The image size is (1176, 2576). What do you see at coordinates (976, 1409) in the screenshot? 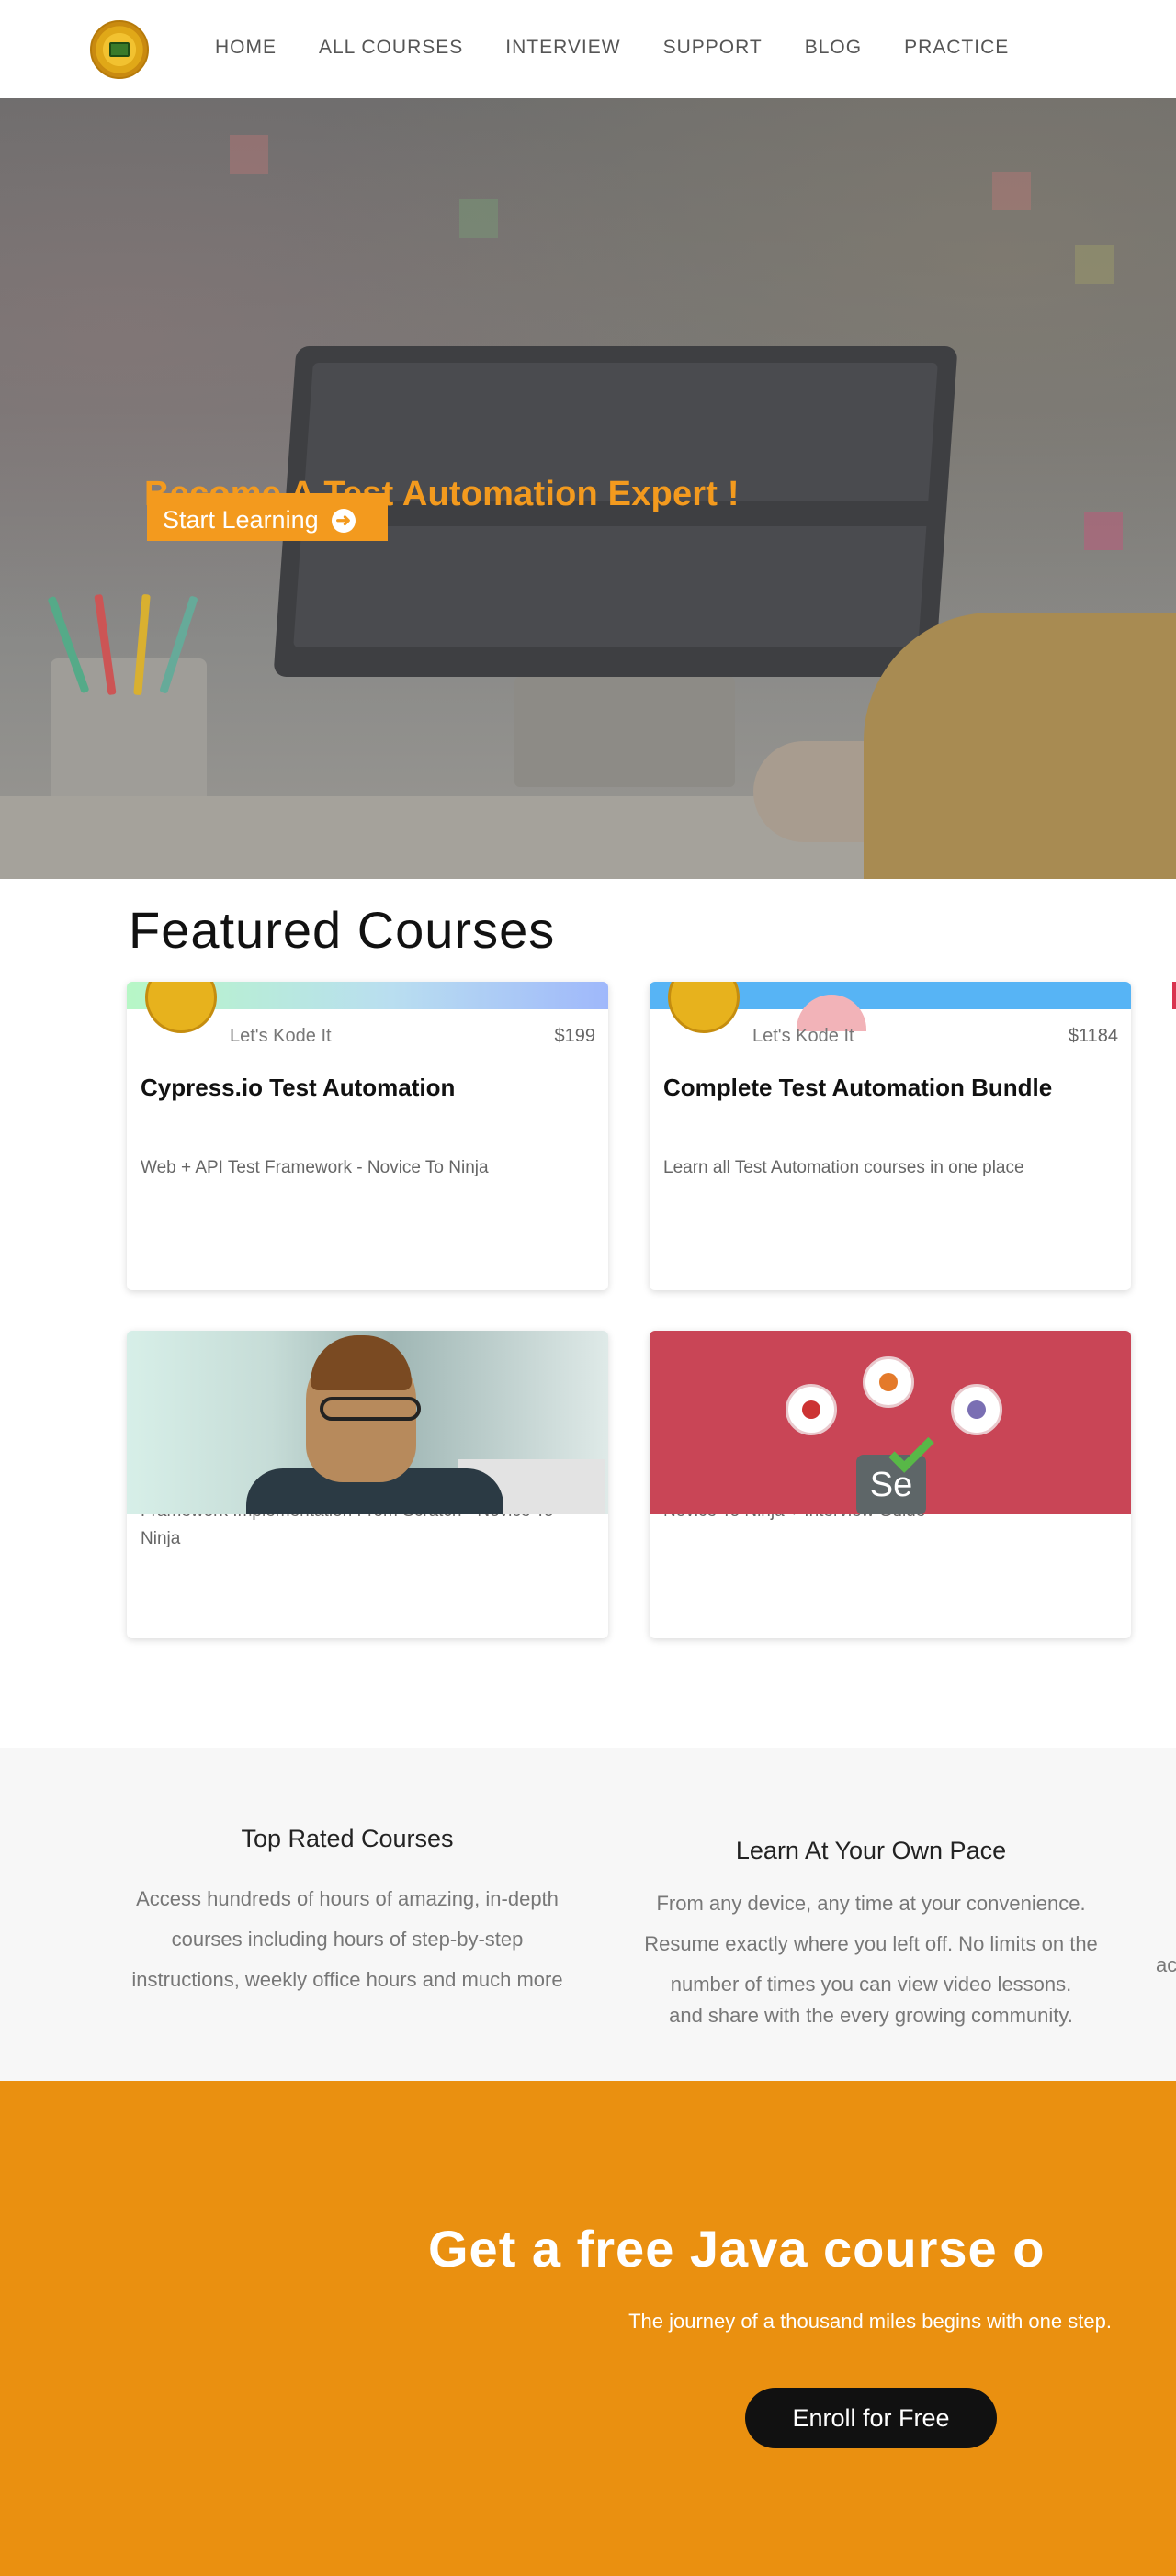
I see `python-icon` at bounding box center [976, 1409].